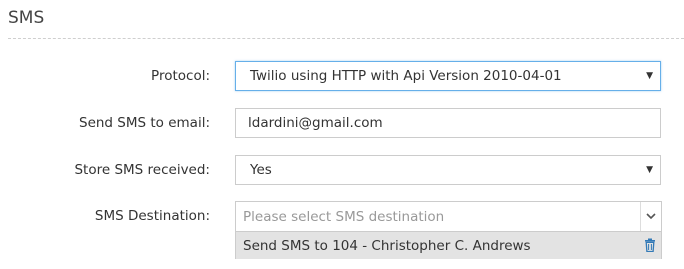 This screenshot has height=269, width=684. What do you see at coordinates (344, 216) in the screenshot?
I see `destination-placeholder: Please select SMS destination` at bounding box center [344, 216].